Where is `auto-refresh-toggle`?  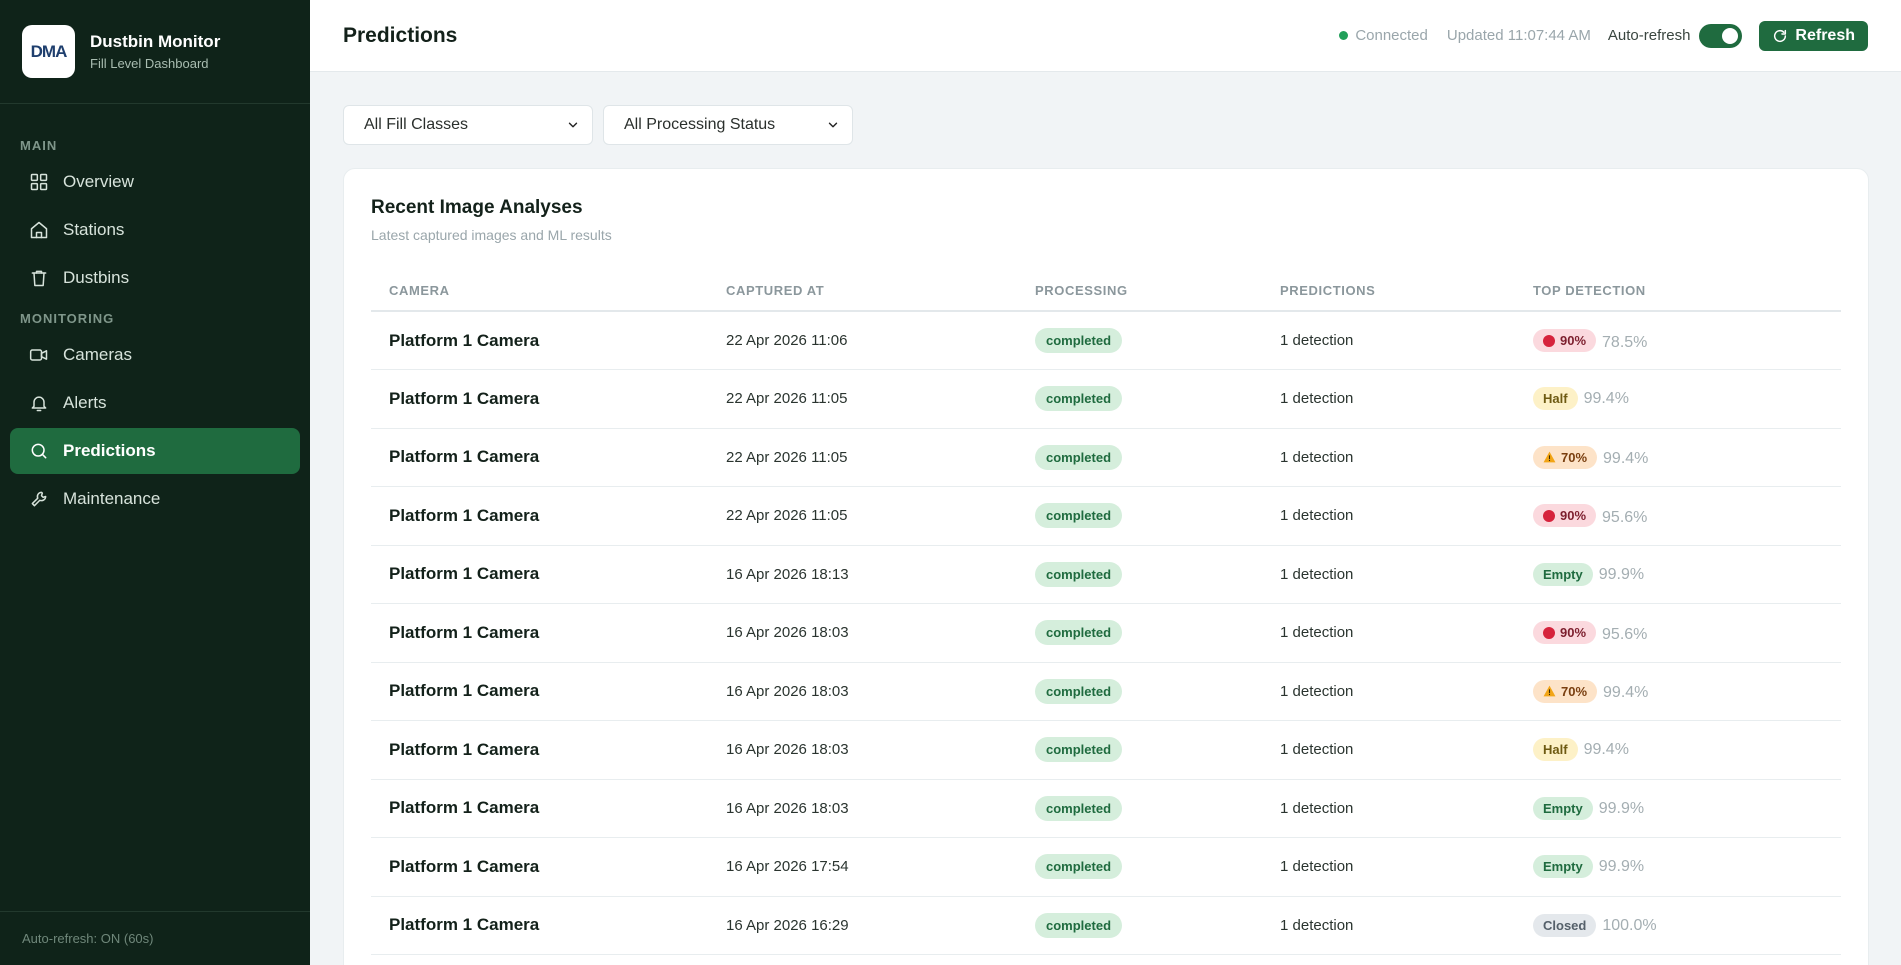
auto-refresh-toggle is located at coordinates (1721, 35).